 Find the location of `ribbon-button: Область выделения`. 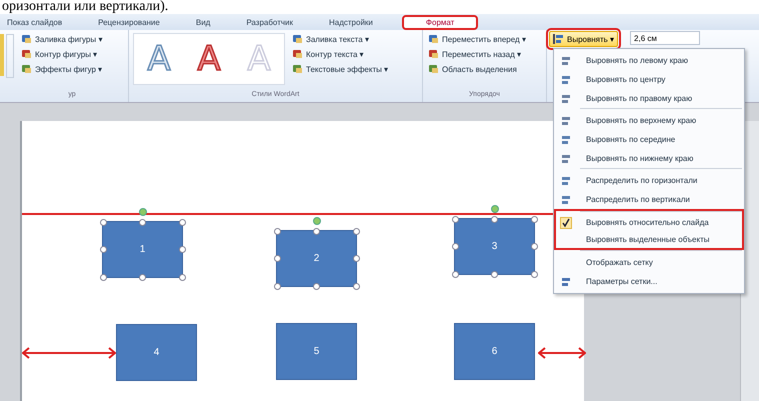

ribbon-button: Область выделения is located at coordinates (477, 69).